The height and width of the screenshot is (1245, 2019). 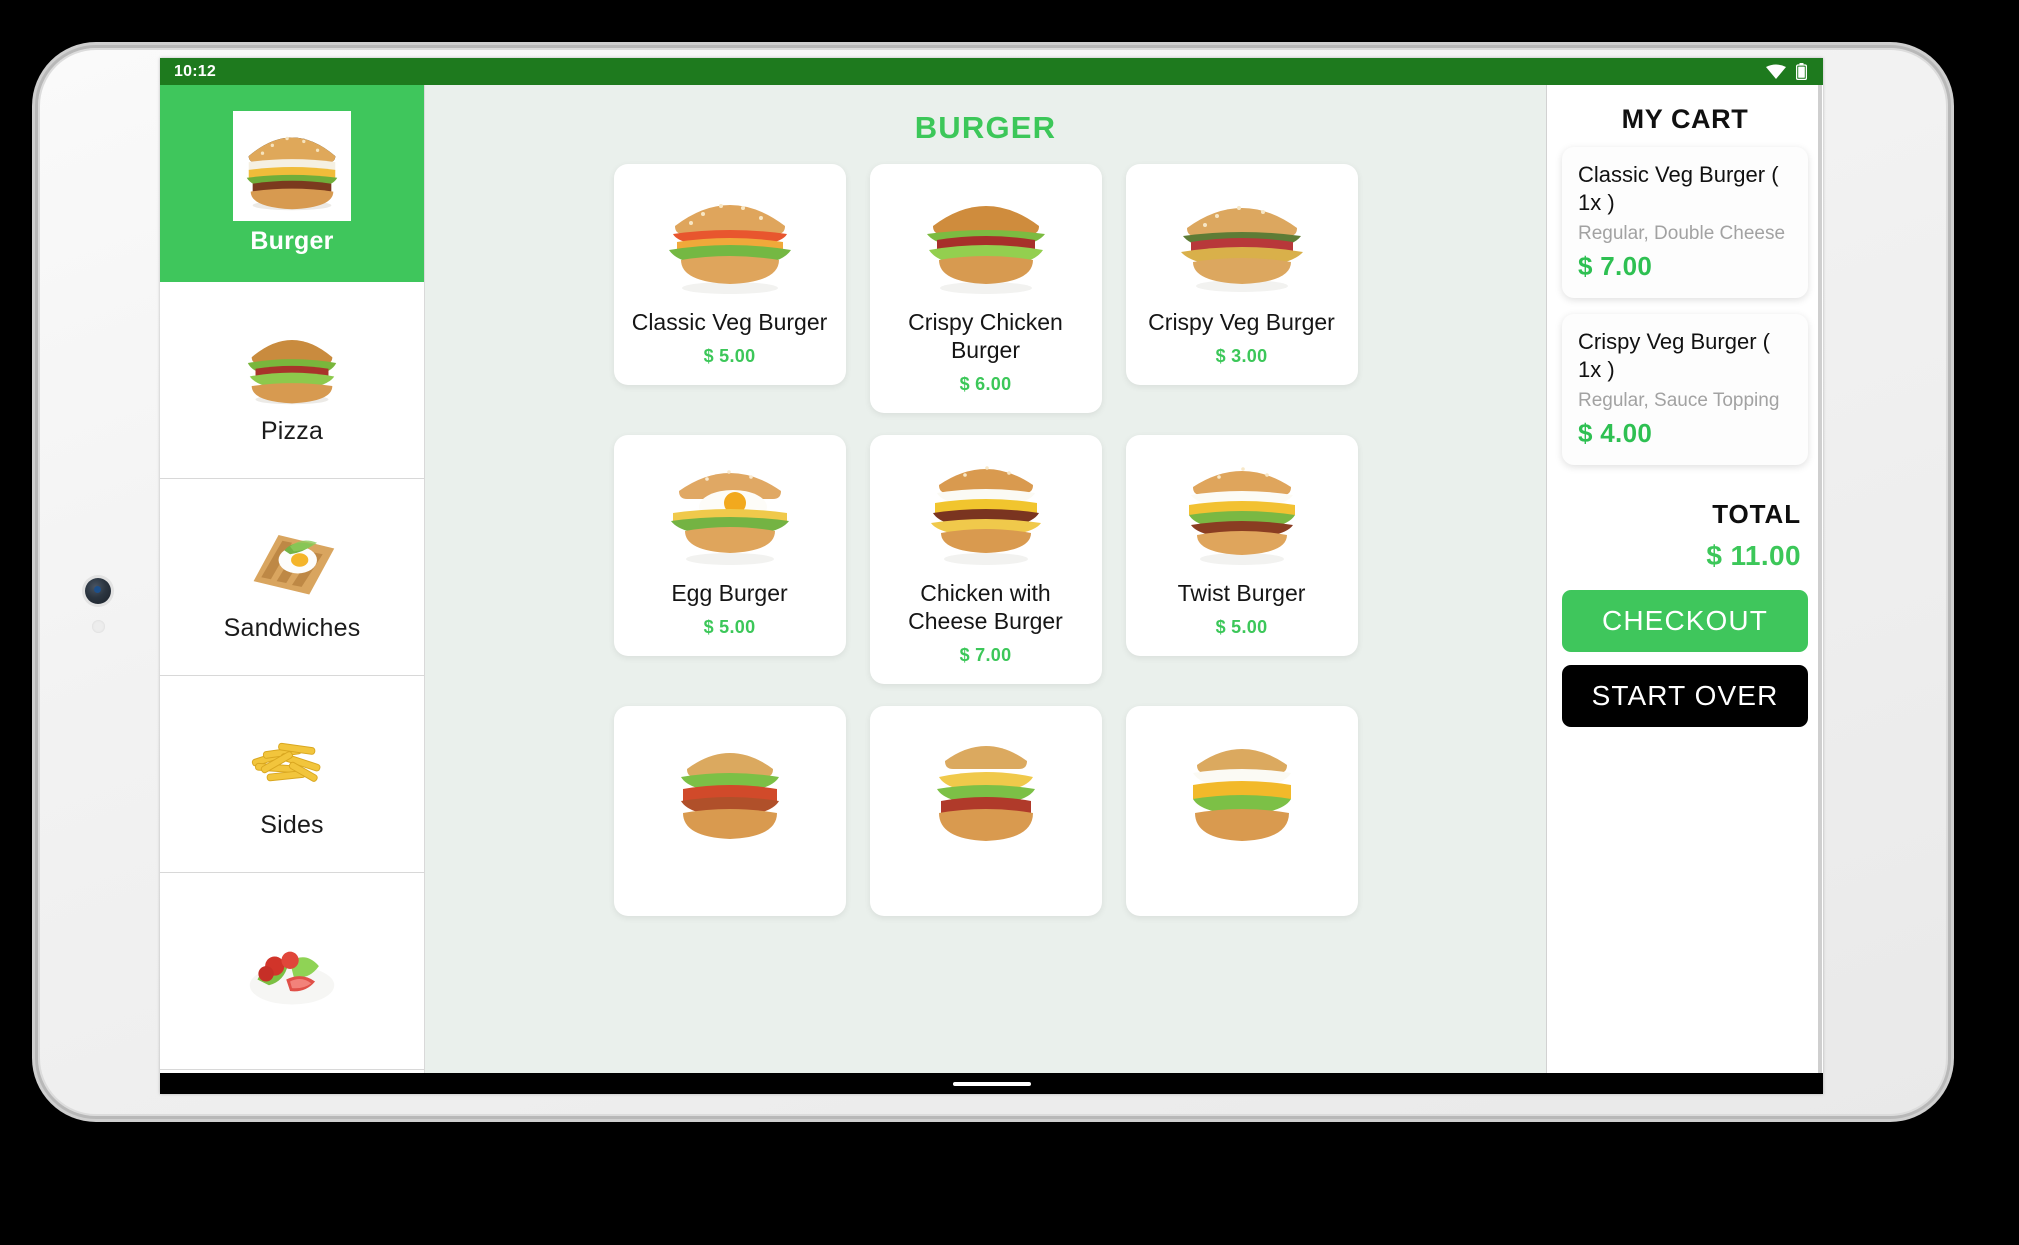 What do you see at coordinates (1242, 510) in the screenshot?
I see `twist-burger-photo-icon` at bounding box center [1242, 510].